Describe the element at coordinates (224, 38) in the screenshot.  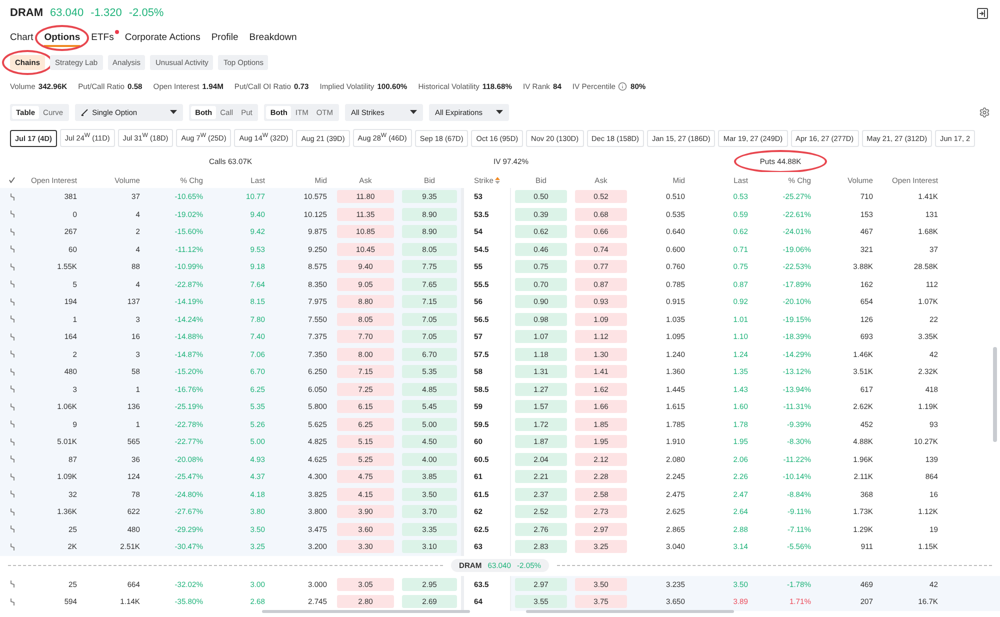
I see `nav-tab: Profile` at that location.